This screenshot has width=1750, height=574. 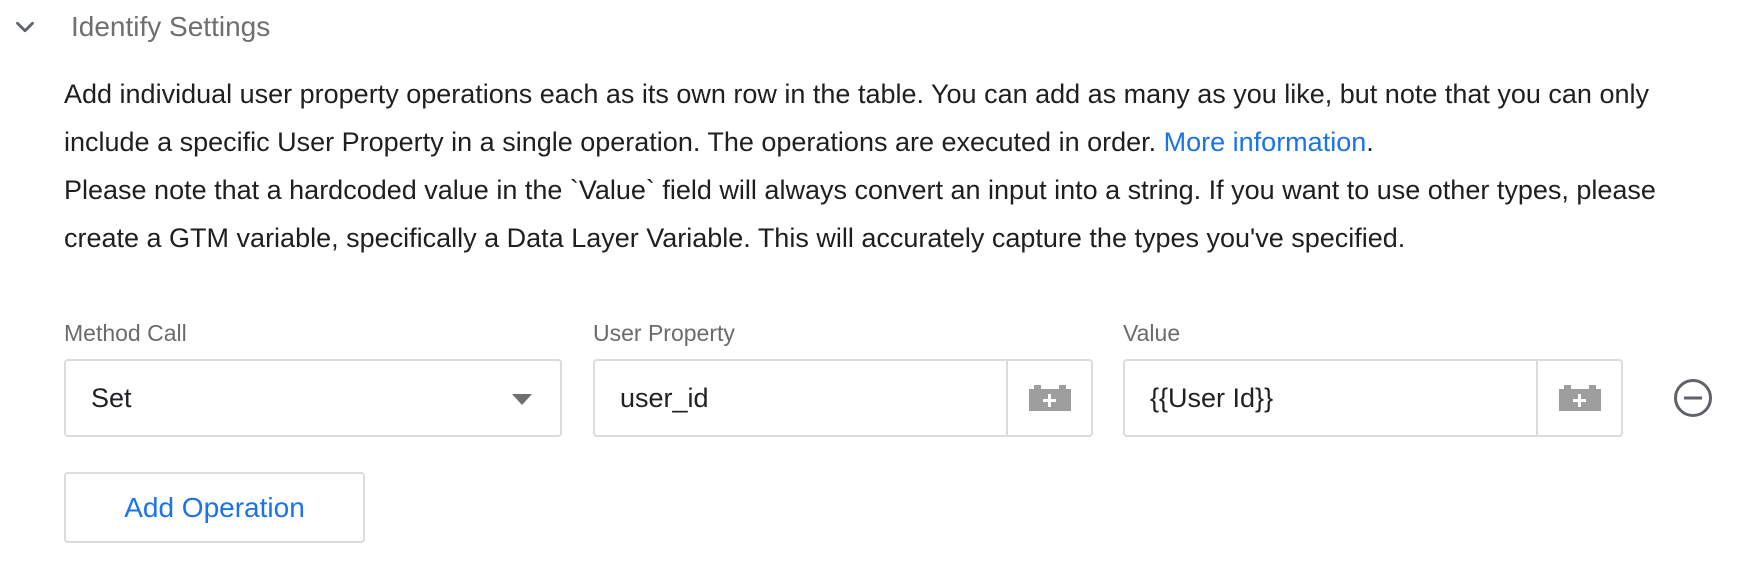 I want to click on section-title: Identify Settings, so click(x=171, y=26).